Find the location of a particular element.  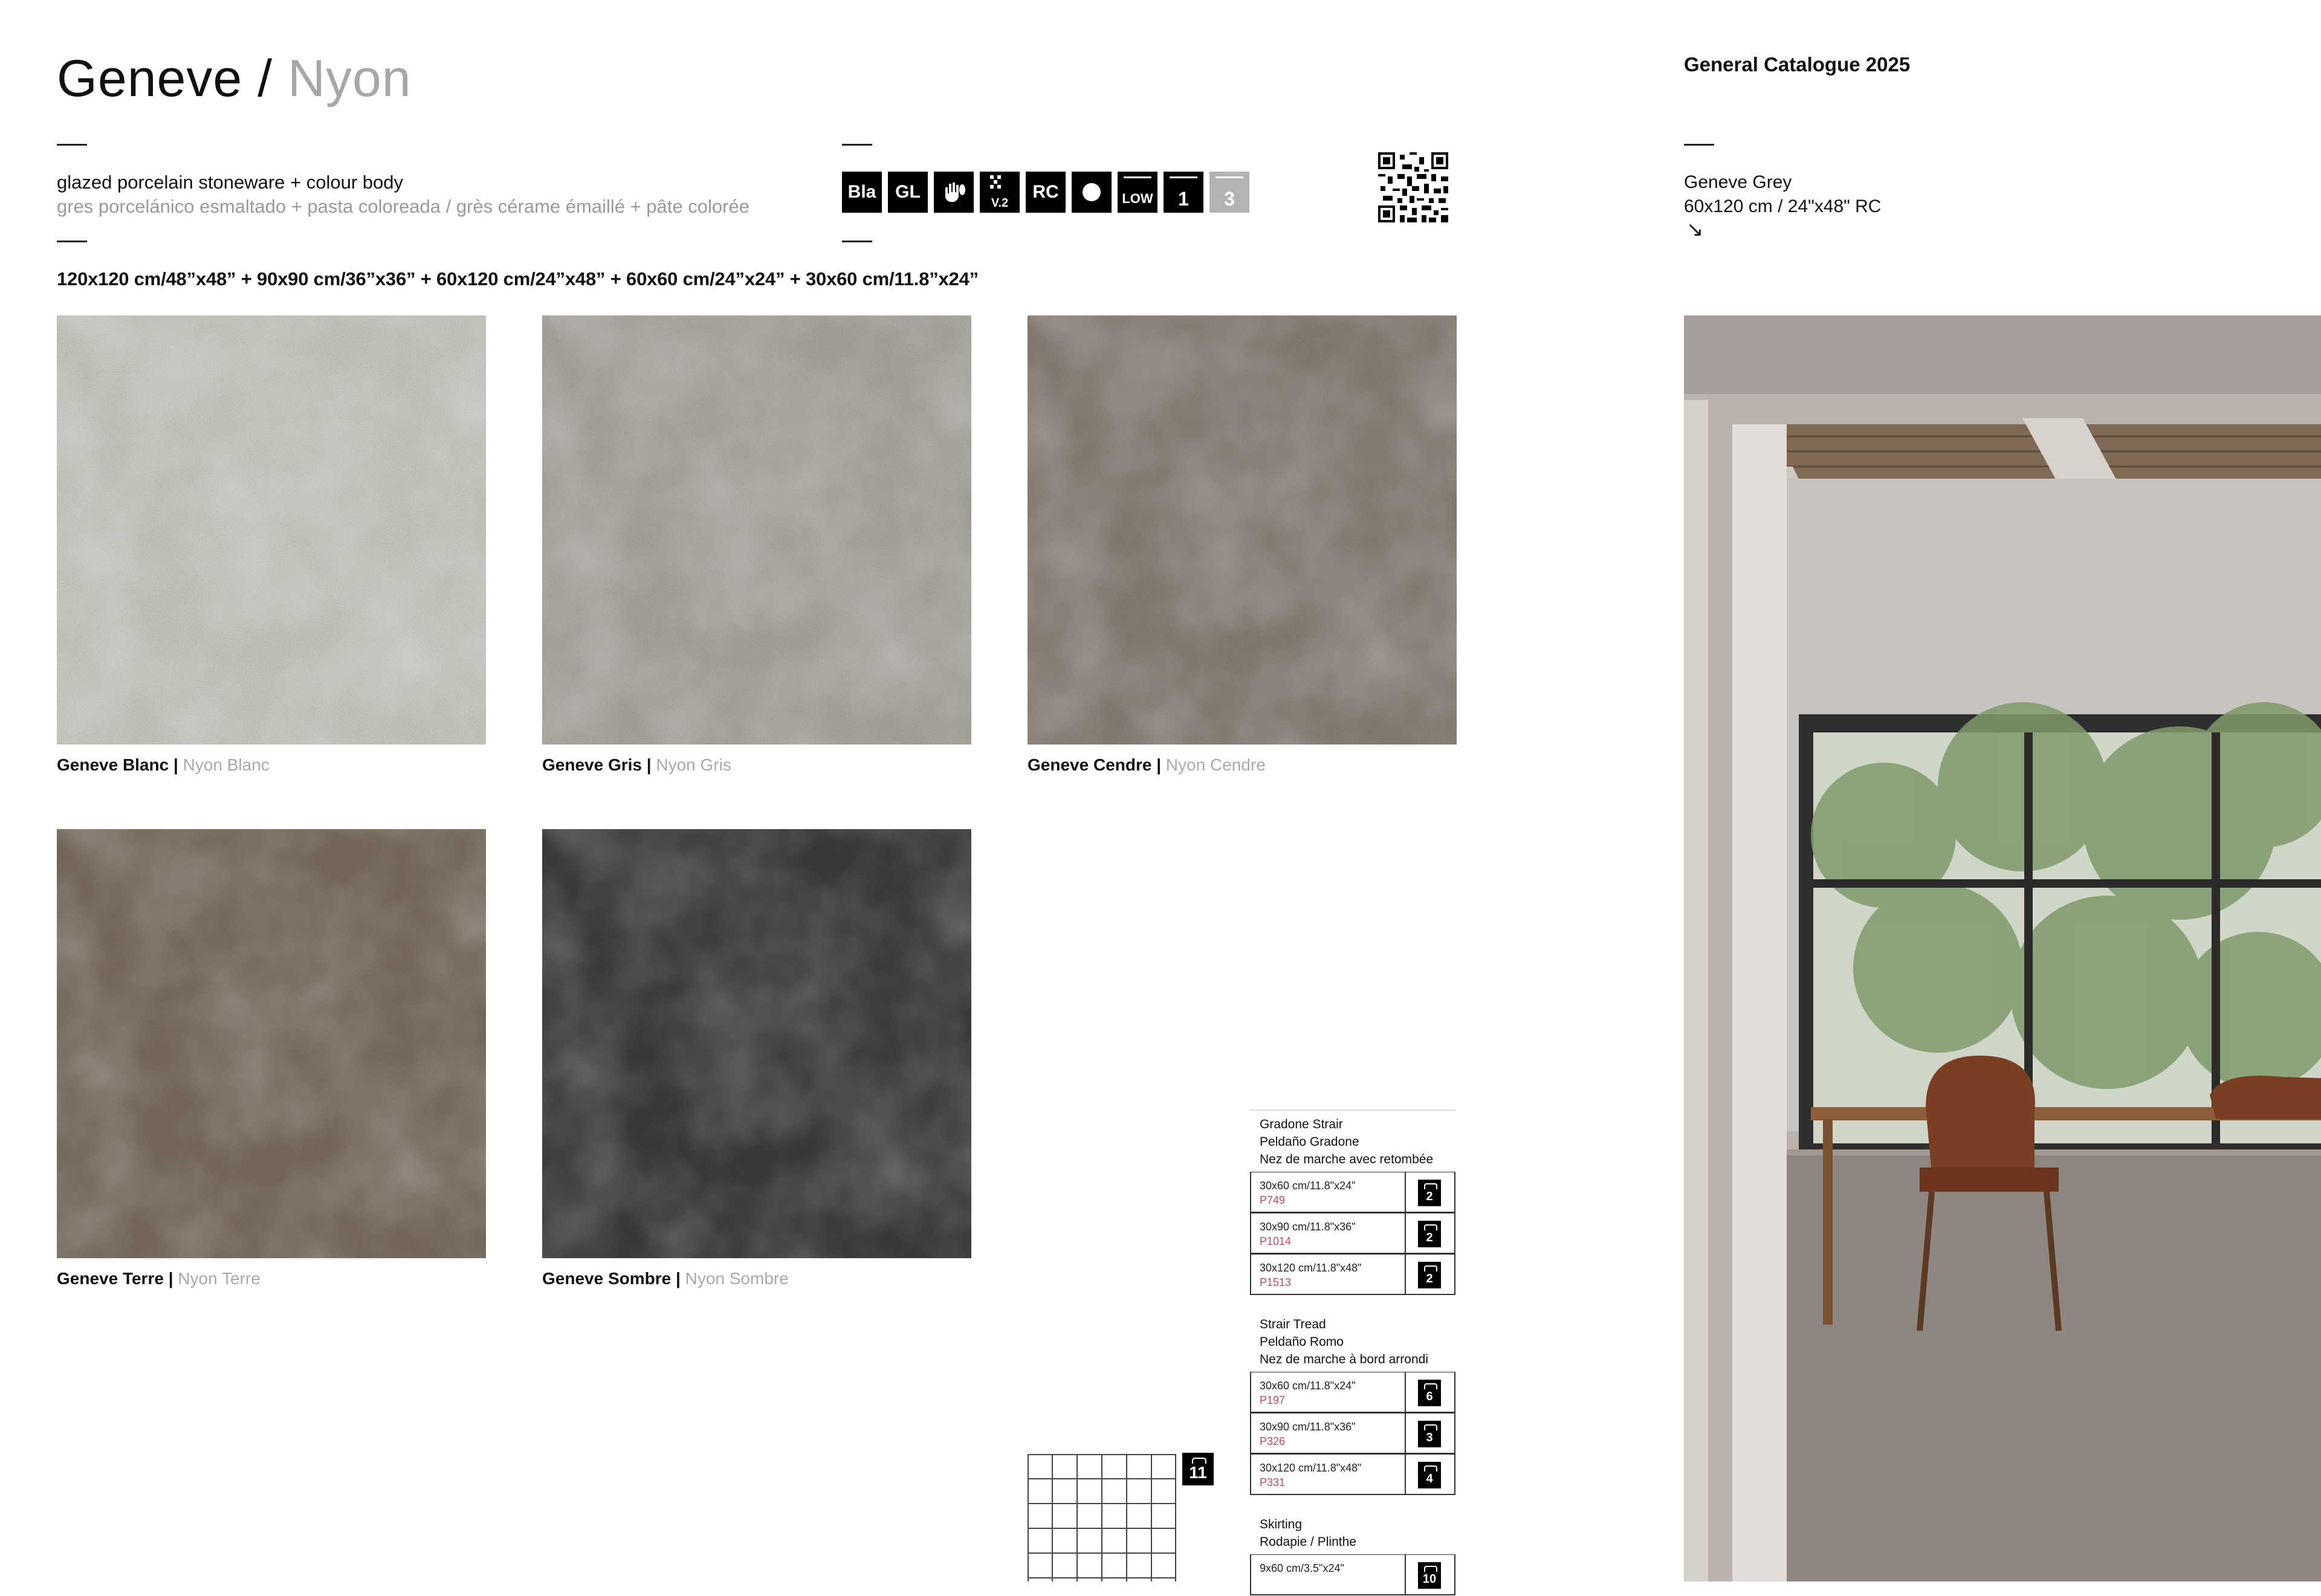

trim-title: Skirting is located at coordinates (1281, 1524).